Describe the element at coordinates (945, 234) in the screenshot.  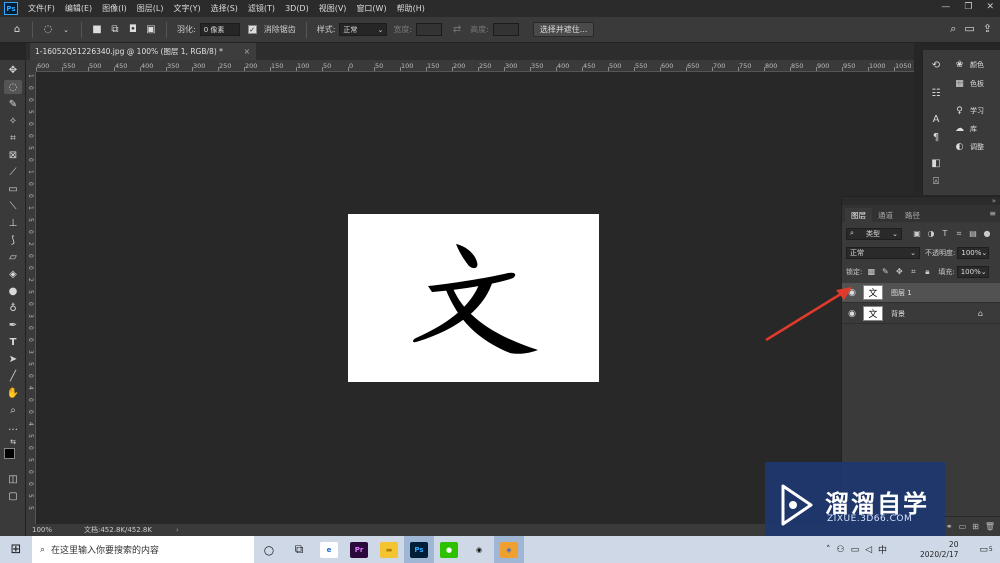
I see `filter-type-icon: T` at that location.